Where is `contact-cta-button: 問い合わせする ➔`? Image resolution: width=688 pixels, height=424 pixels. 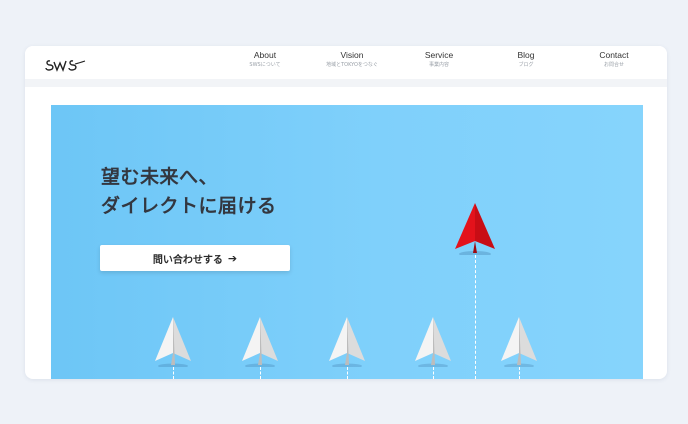
contact-cta-button: 問い合わせする ➔ is located at coordinates (195, 258).